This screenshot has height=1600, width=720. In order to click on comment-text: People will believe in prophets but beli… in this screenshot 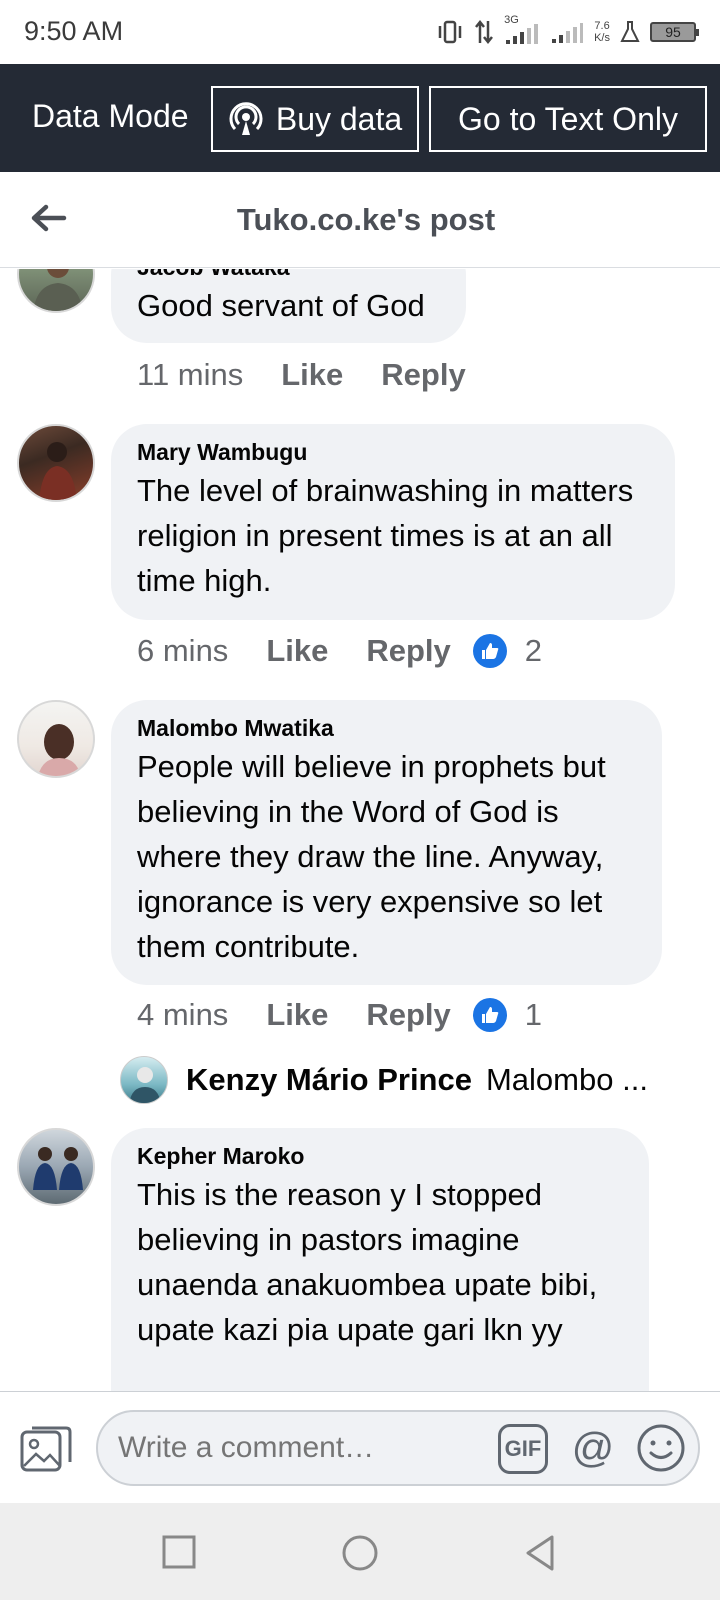, I will do `click(371, 856)`.